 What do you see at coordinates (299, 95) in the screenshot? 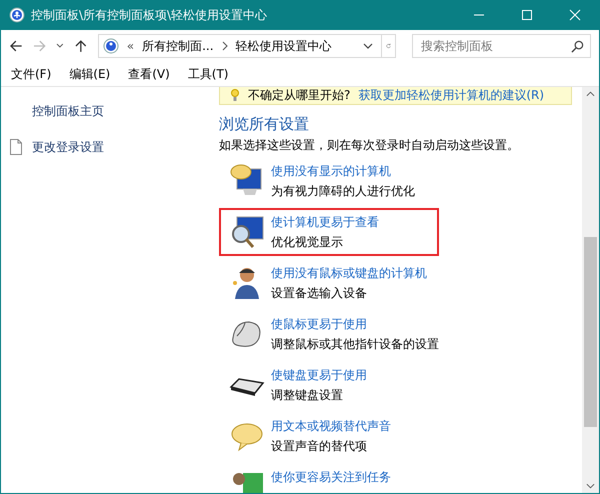
I see `tip-question: 不确定从哪里开始?` at bounding box center [299, 95].